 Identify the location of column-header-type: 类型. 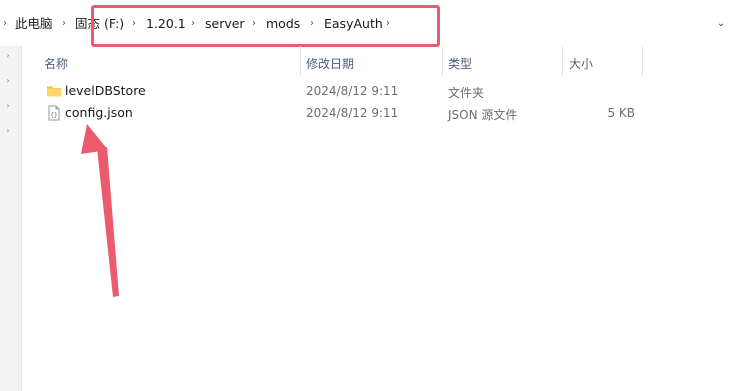
(460, 63).